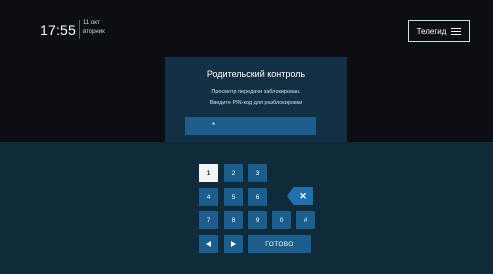  I want to click on pin-input: *, so click(250, 126).